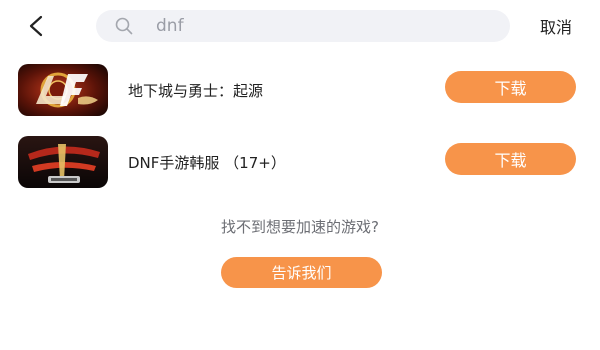 The width and height of the screenshot is (600, 350). Describe the element at coordinates (301, 272) in the screenshot. I see `tell-us-button: 告诉我们` at that location.